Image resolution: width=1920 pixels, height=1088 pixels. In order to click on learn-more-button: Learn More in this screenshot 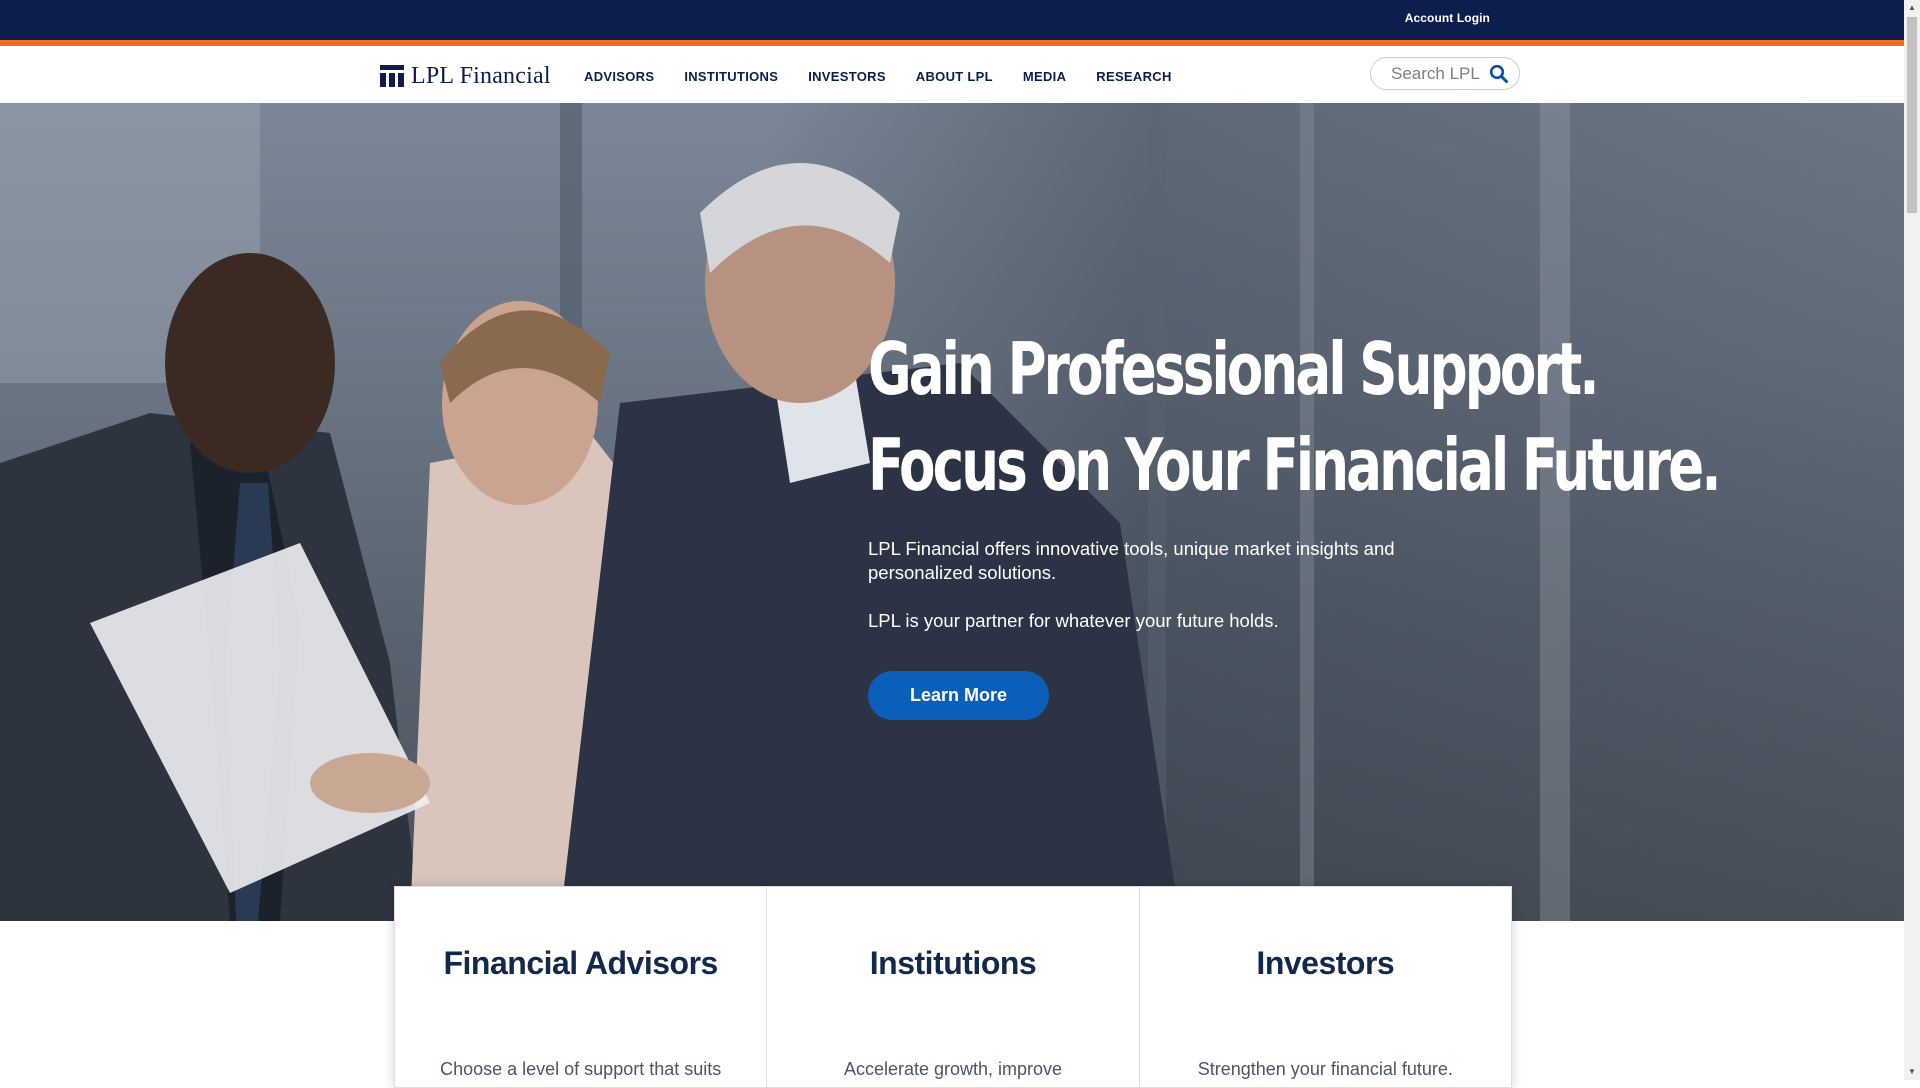, I will do `click(958, 695)`.